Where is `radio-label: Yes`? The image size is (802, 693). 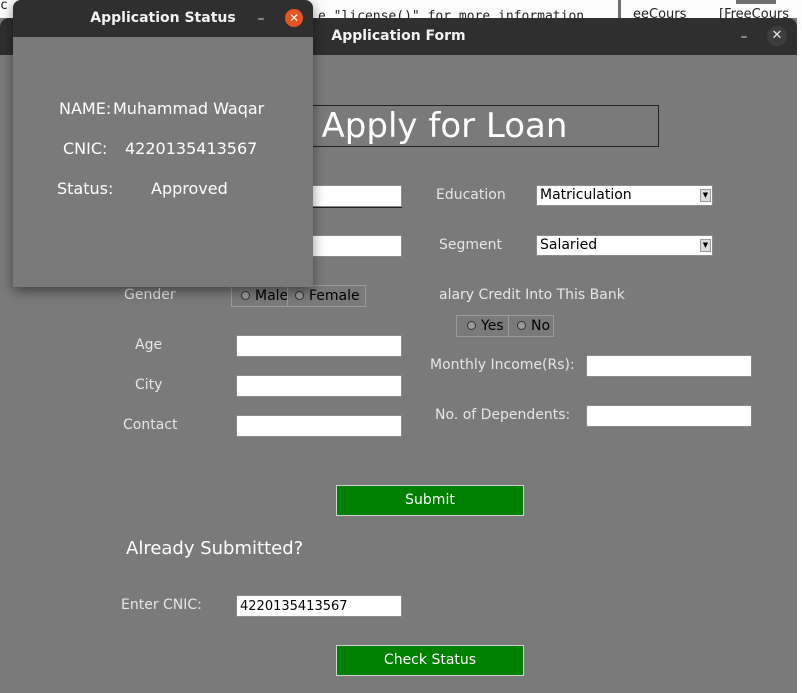 radio-label: Yes is located at coordinates (492, 326).